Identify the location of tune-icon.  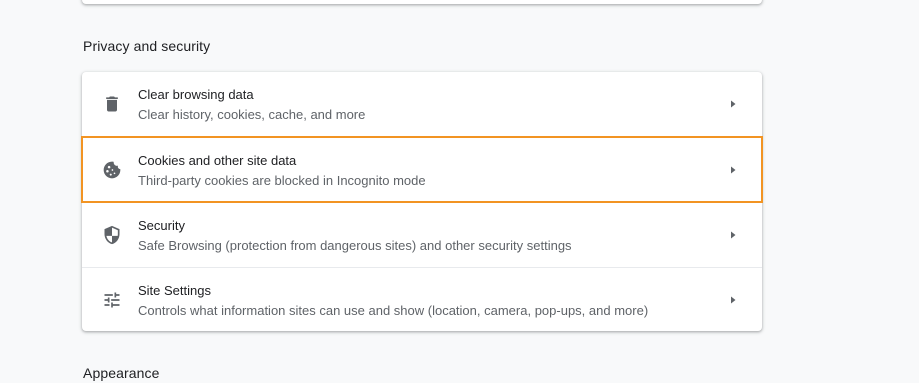
(112, 300).